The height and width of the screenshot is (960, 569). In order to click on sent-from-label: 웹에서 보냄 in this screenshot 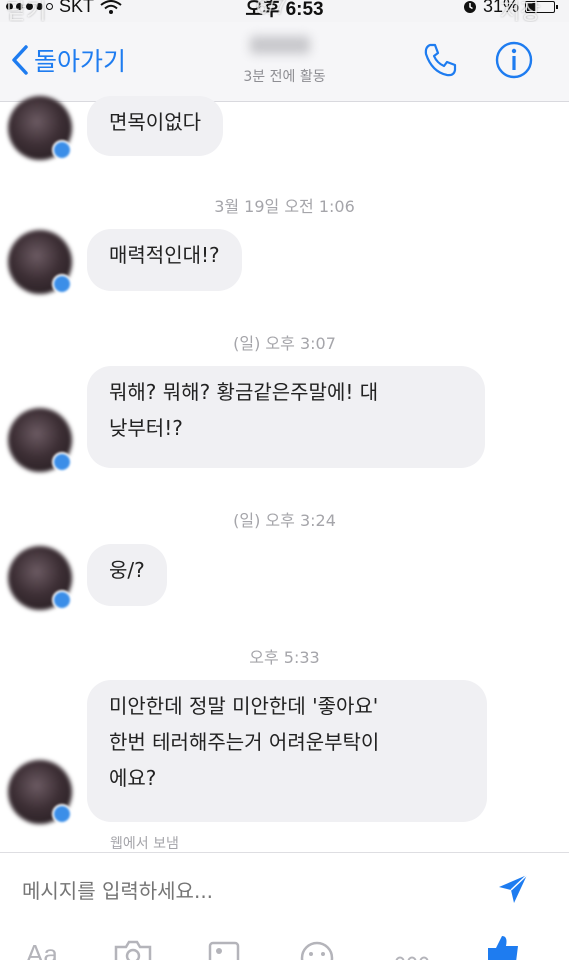, I will do `click(144, 844)`.